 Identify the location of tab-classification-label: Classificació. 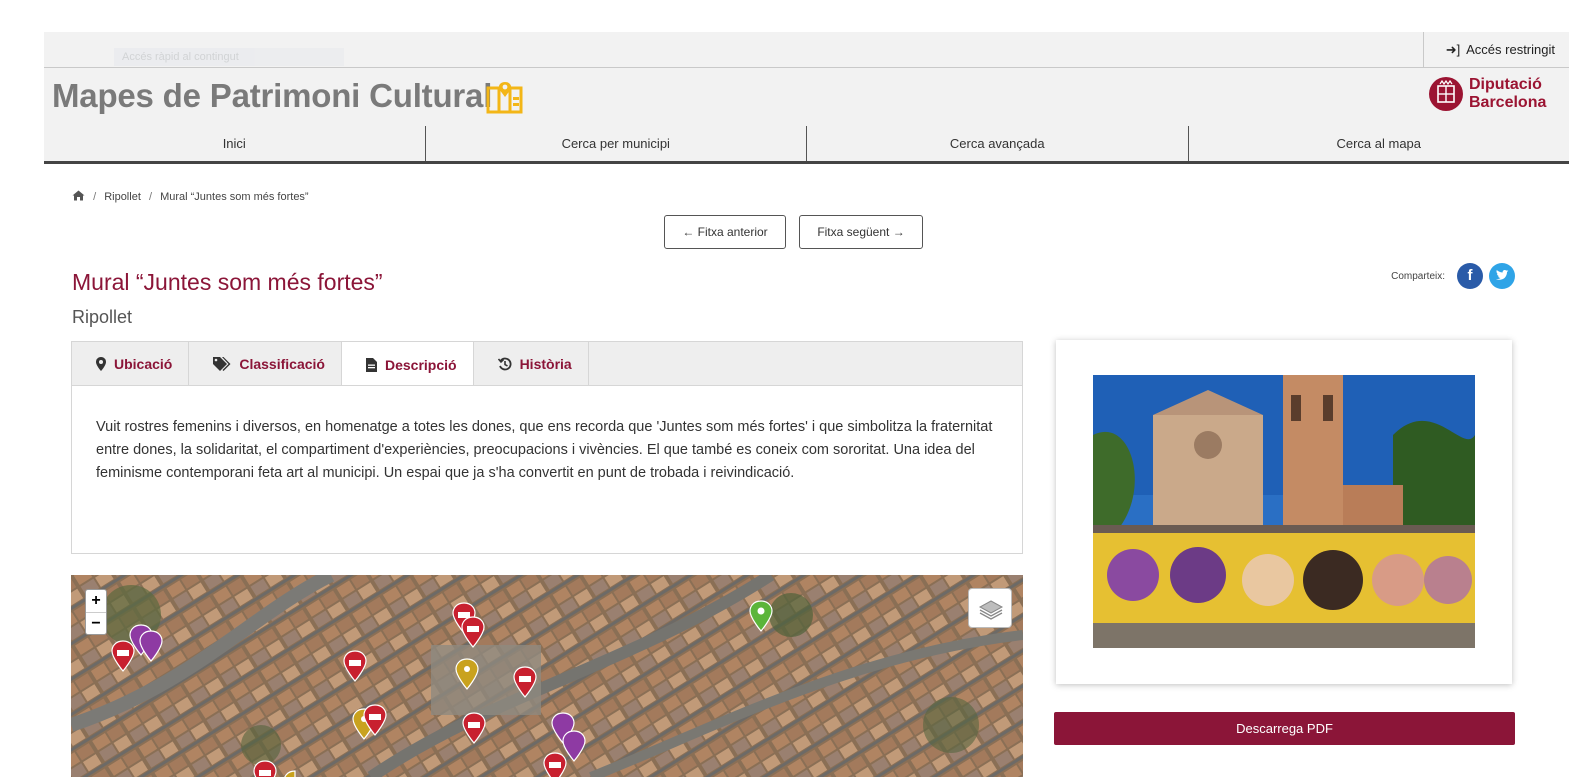
(282, 364).